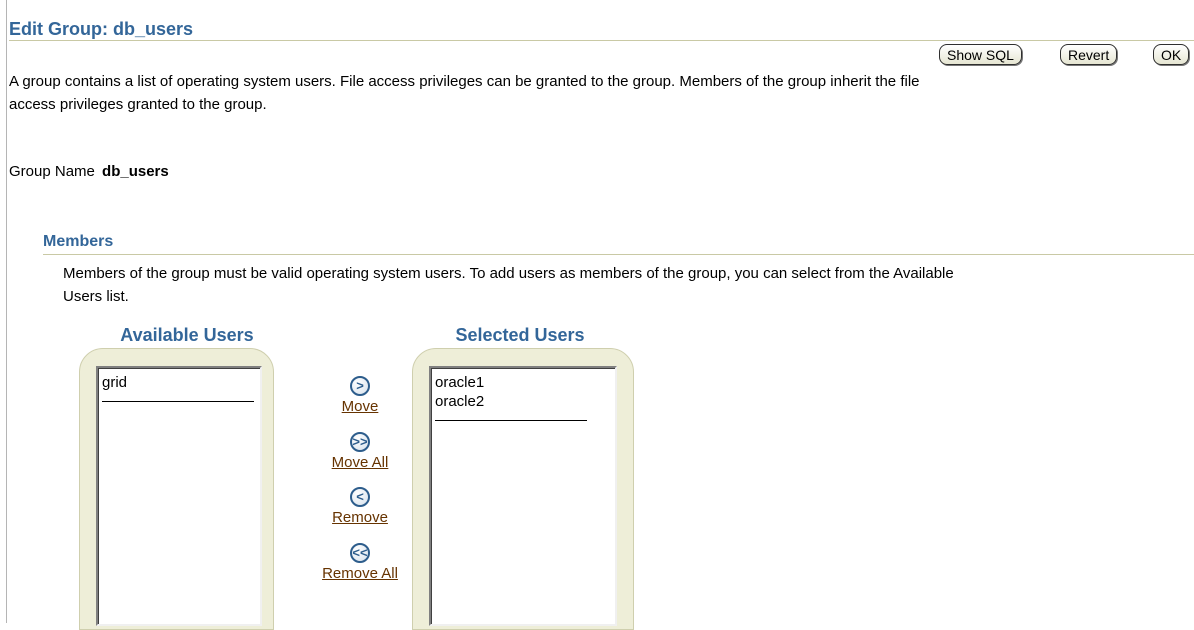  I want to click on page-left-border, so click(6, 311).